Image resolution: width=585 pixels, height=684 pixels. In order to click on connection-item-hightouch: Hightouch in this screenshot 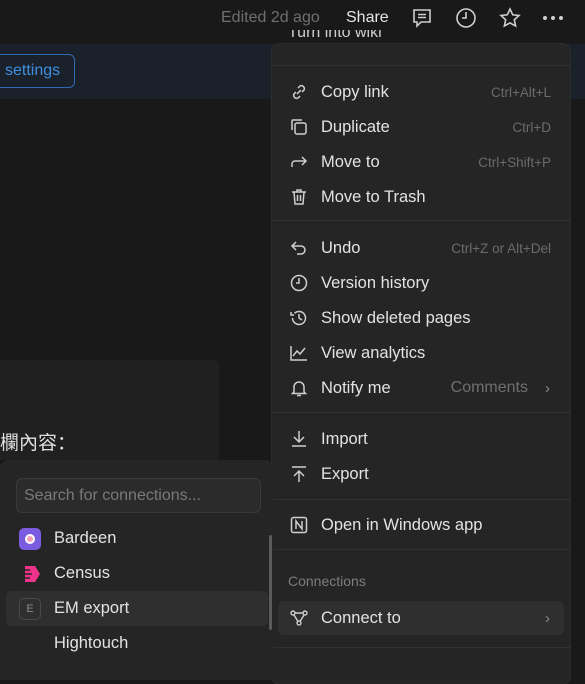, I will do `click(137, 643)`.